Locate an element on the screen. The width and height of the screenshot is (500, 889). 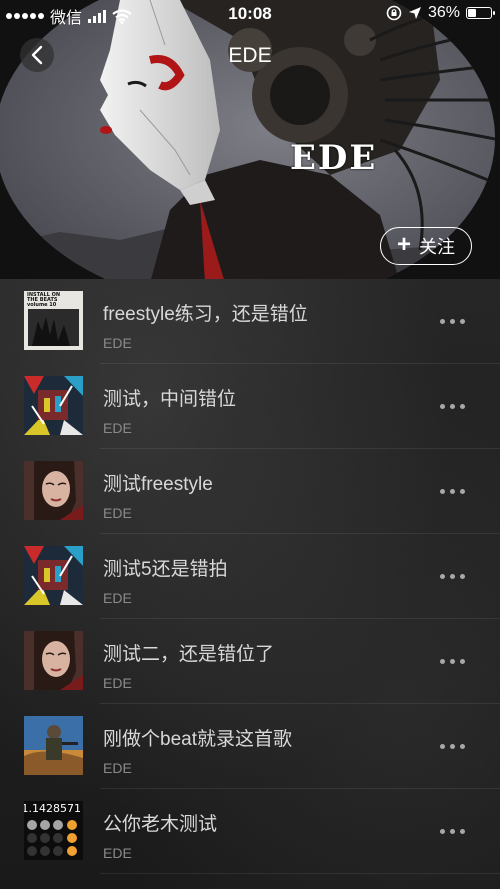
track-title: 测试，中间错位 is located at coordinates (170, 399).